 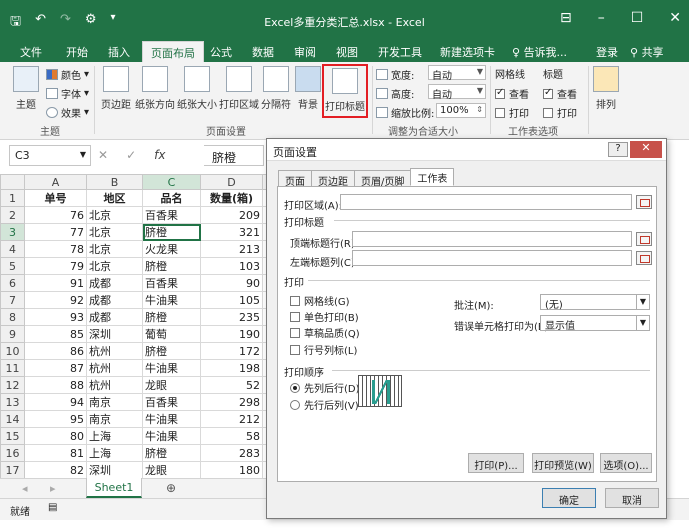 I want to click on cell: 180, so click(x=231, y=470).